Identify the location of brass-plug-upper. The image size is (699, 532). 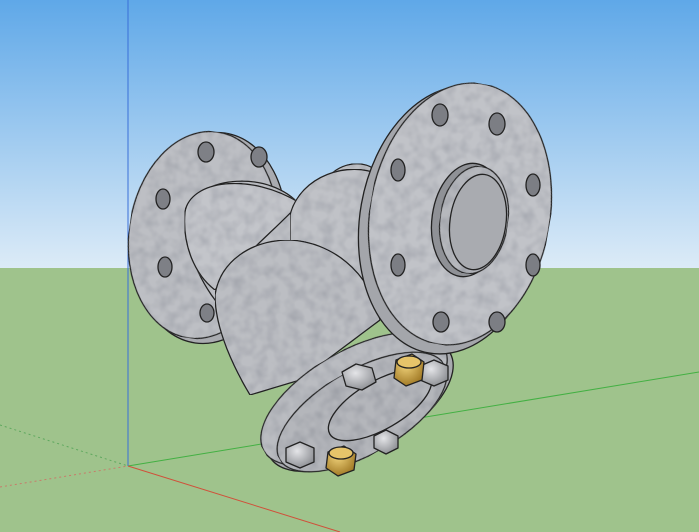
(409, 370).